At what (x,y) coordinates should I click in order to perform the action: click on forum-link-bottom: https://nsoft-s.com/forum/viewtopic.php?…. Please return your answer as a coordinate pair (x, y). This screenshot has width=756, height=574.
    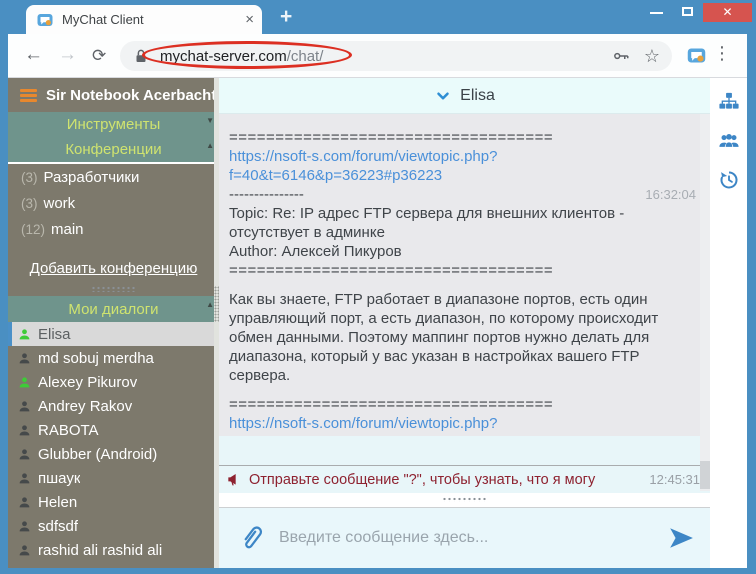
    Looking at the image, I should click on (380, 425).